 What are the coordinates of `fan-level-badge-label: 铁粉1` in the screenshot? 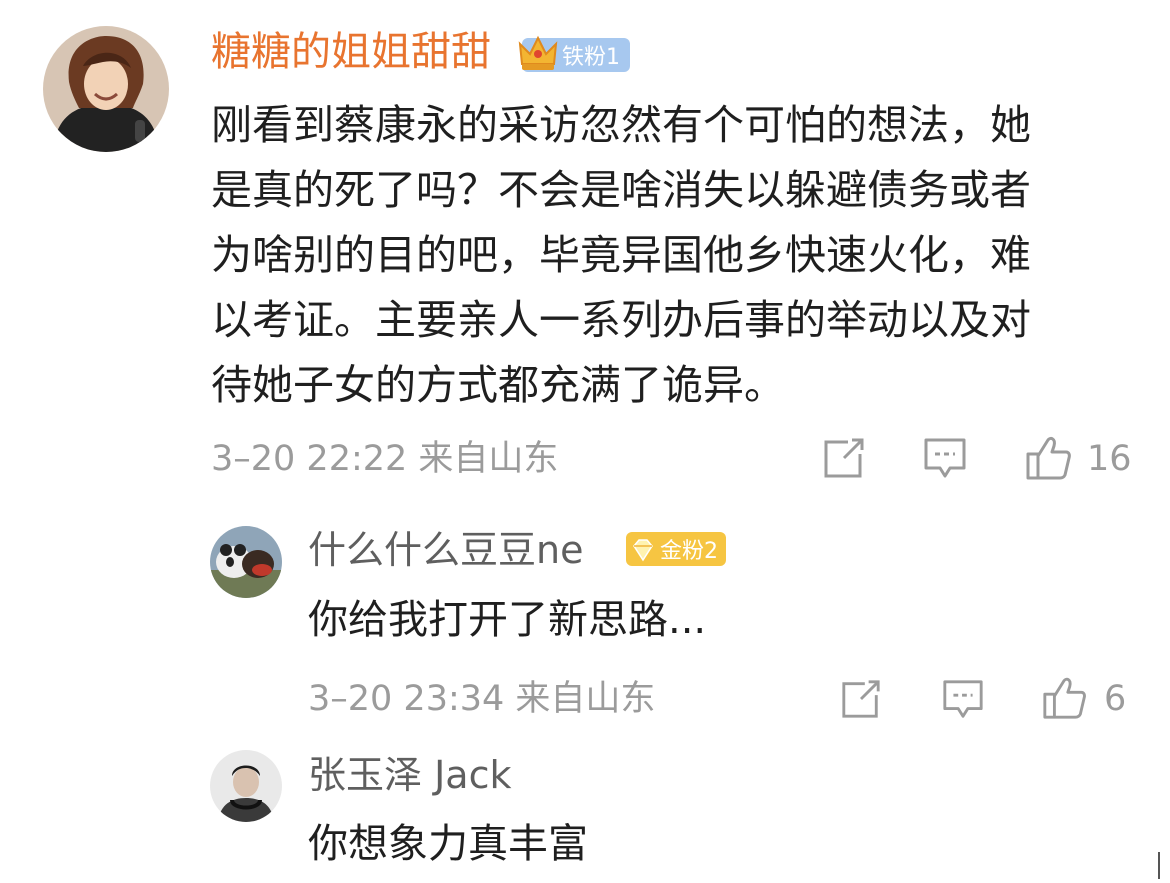 It's located at (591, 57).